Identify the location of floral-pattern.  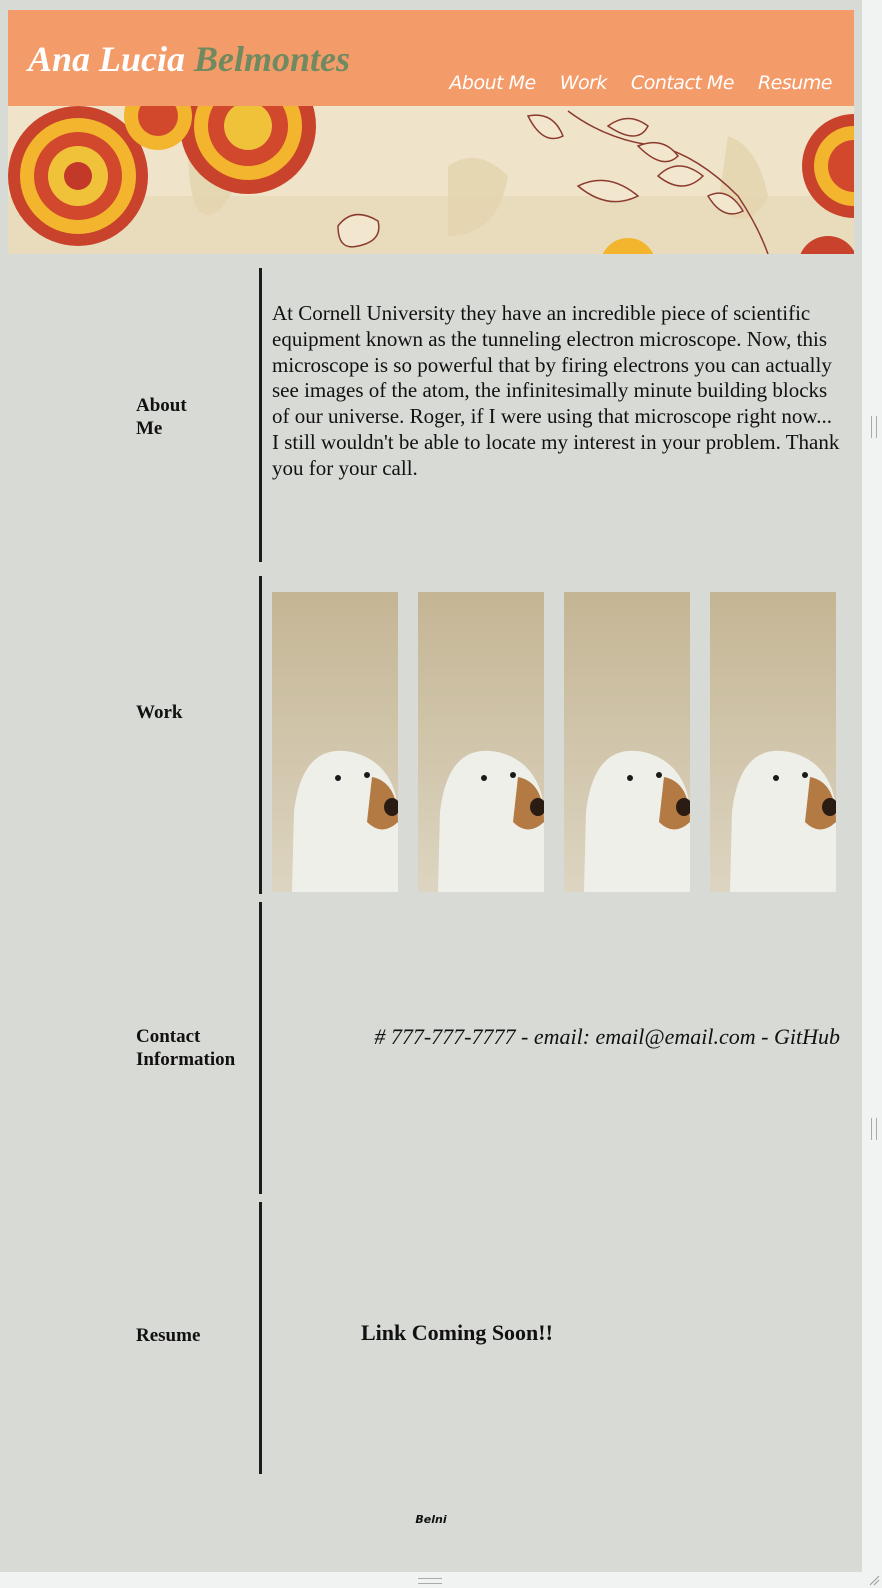
(431, 180).